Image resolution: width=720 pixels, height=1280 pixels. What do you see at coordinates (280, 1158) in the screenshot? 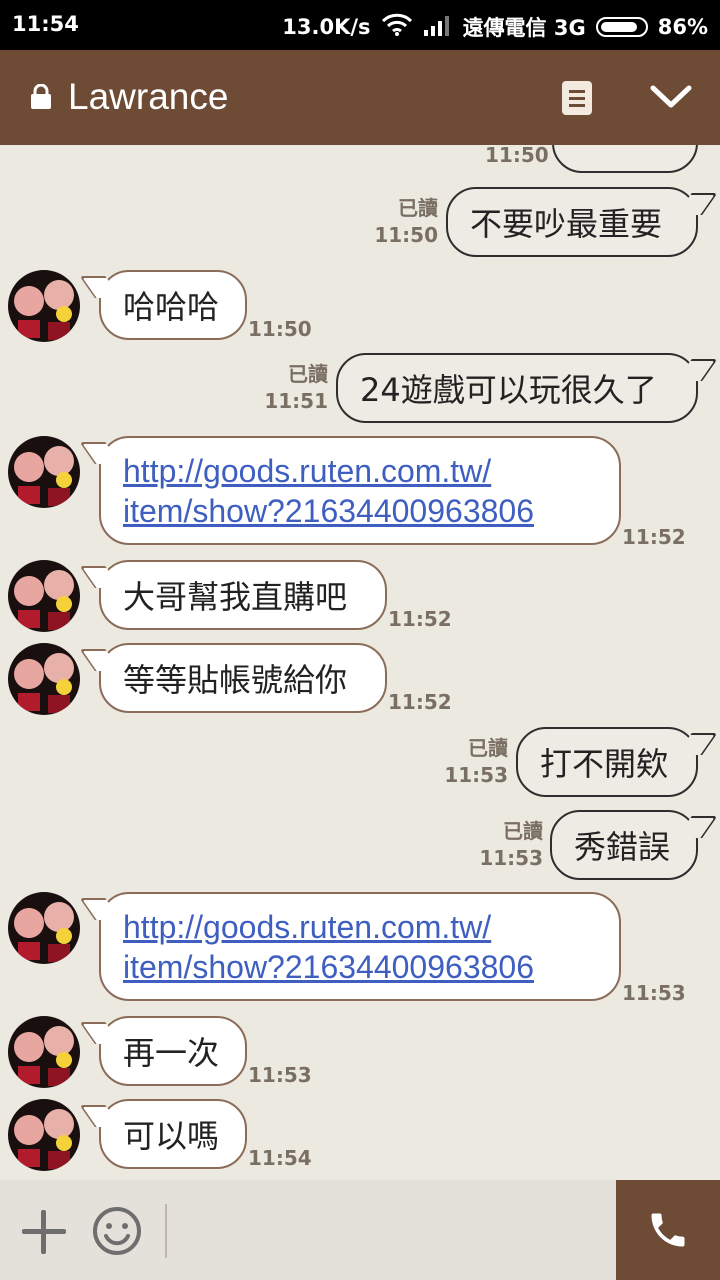
I see `message-time: 11:54` at bounding box center [280, 1158].